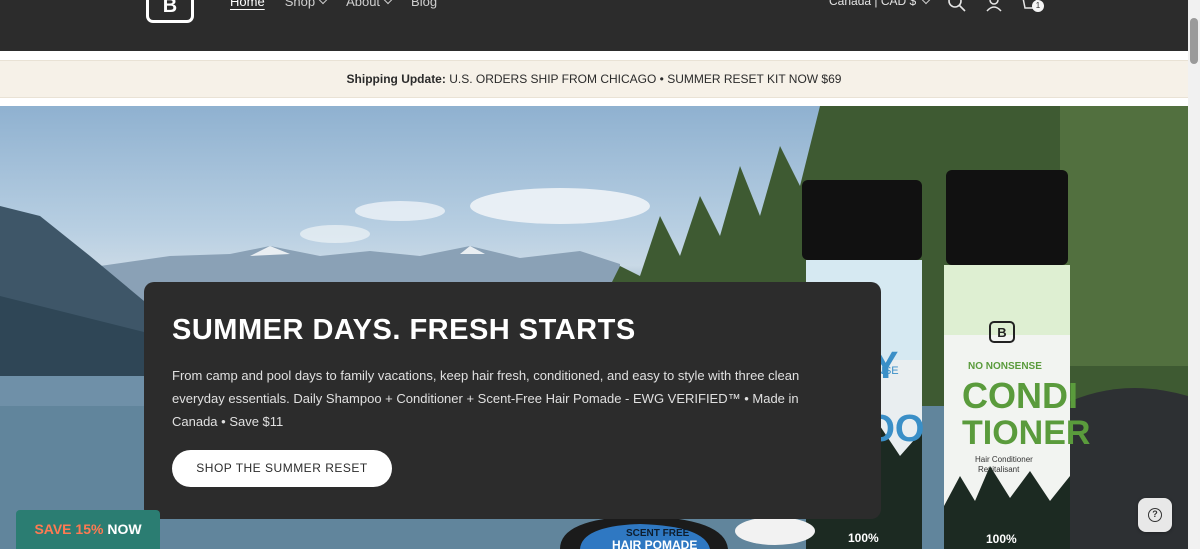 This screenshot has width=1200, height=549. I want to click on nav-about: About, so click(369, 4).